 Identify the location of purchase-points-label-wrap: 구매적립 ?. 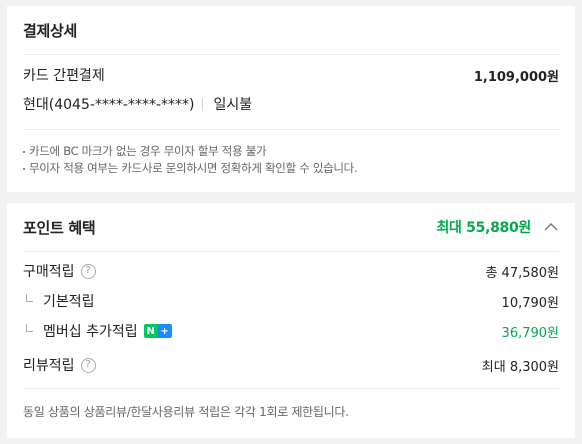
(59, 271).